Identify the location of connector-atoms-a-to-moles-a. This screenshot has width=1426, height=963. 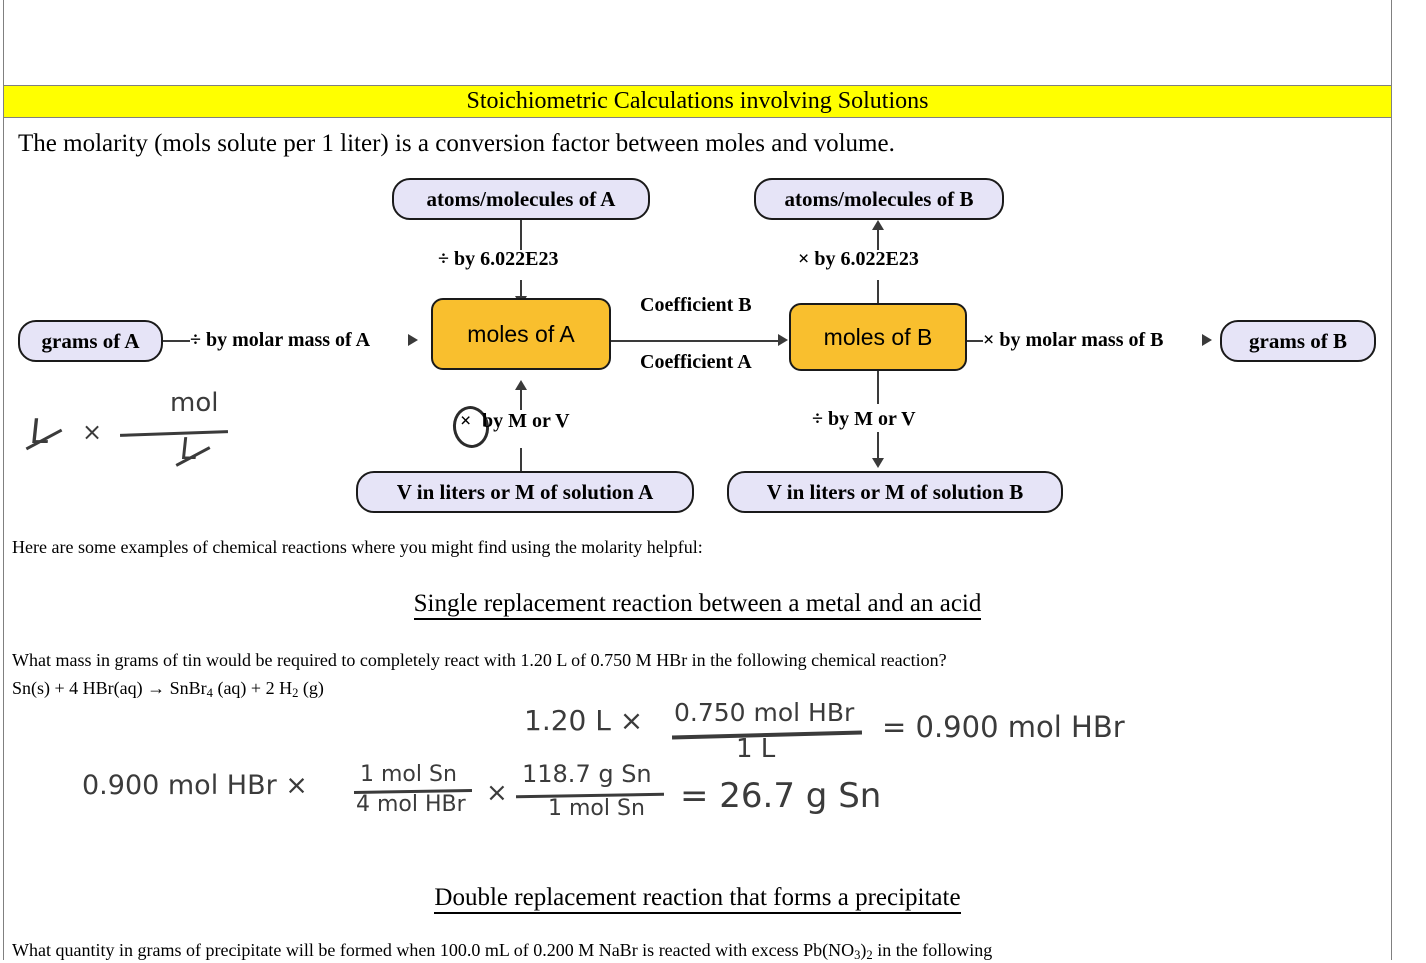
(521, 235).